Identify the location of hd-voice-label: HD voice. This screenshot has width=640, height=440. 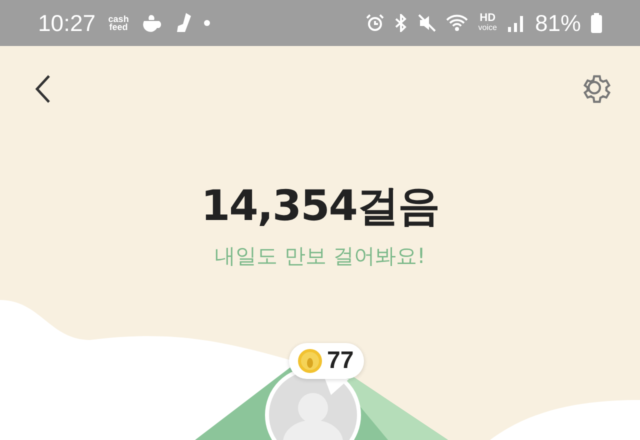
(487, 23).